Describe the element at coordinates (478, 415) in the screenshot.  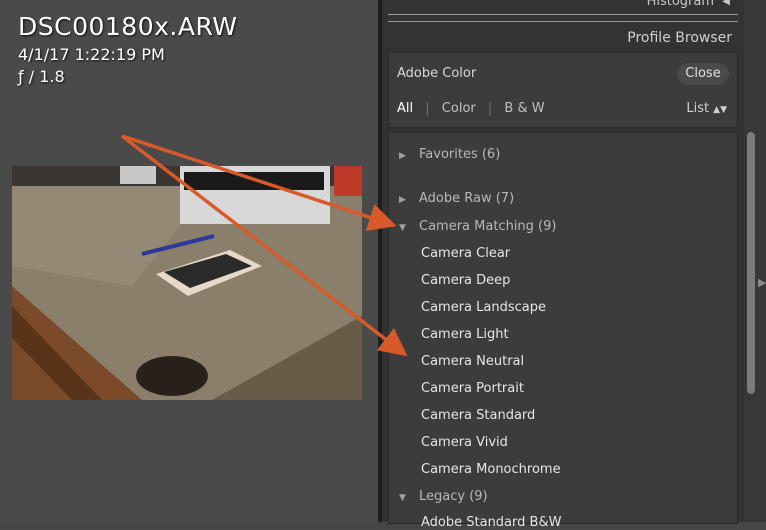
I see `profile-camera-standard: Camera Standard` at that location.